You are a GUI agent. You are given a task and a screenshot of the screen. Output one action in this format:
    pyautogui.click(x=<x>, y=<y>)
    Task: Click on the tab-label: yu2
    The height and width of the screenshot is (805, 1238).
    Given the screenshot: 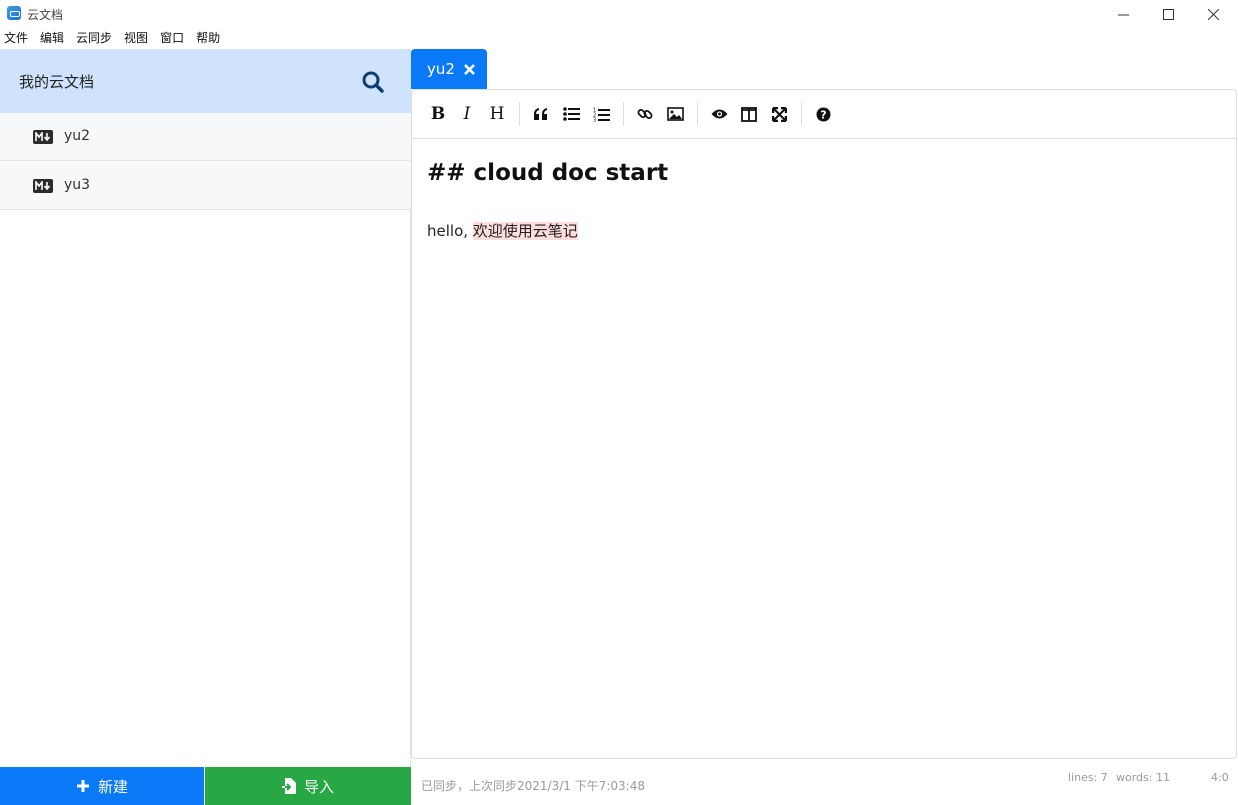 What is the action you would take?
    pyautogui.click(x=441, y=69)
    